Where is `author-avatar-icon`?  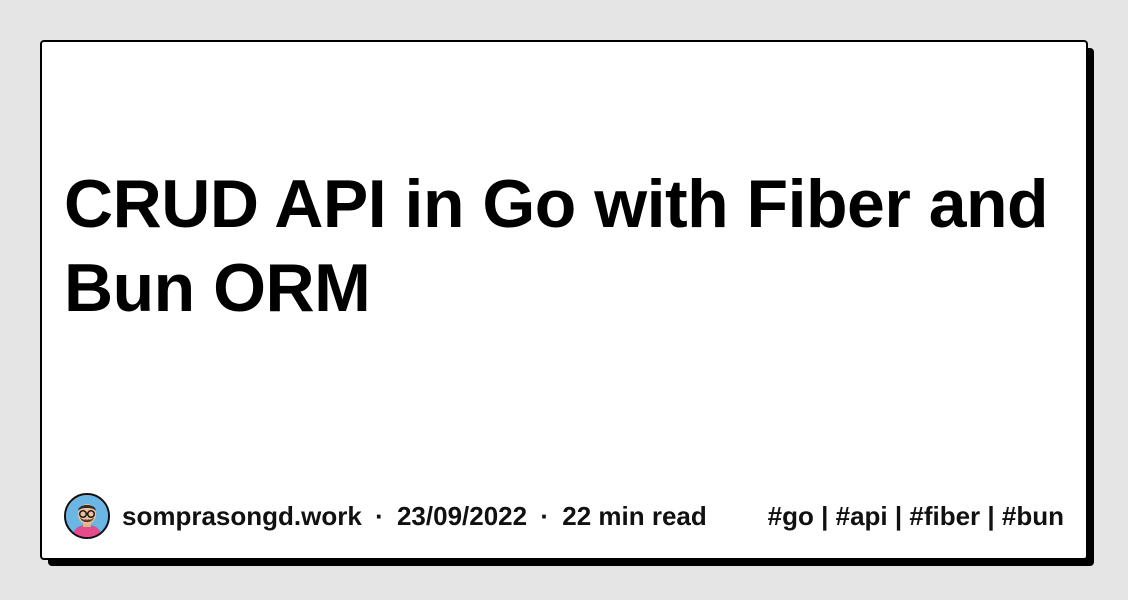 author-avatar-icon is located at coordinates (87, 516).